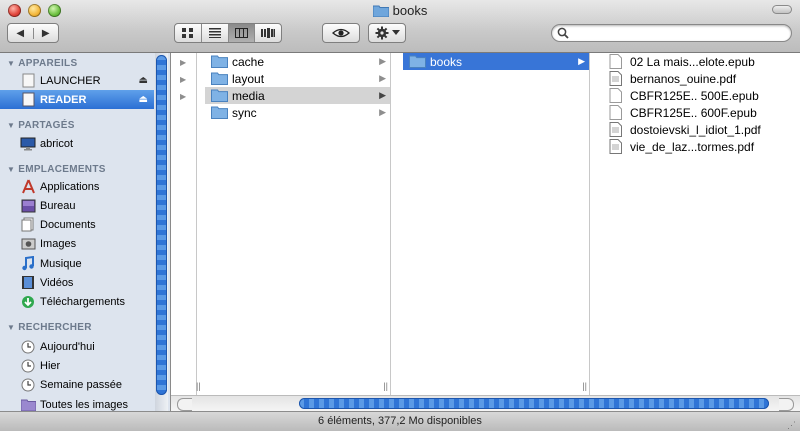  What do you see at coordinates (42, 63) in the screenshot?
I see `sidebar-section-devices: ▼ APPAREILS` at bounding box center [42, 63].